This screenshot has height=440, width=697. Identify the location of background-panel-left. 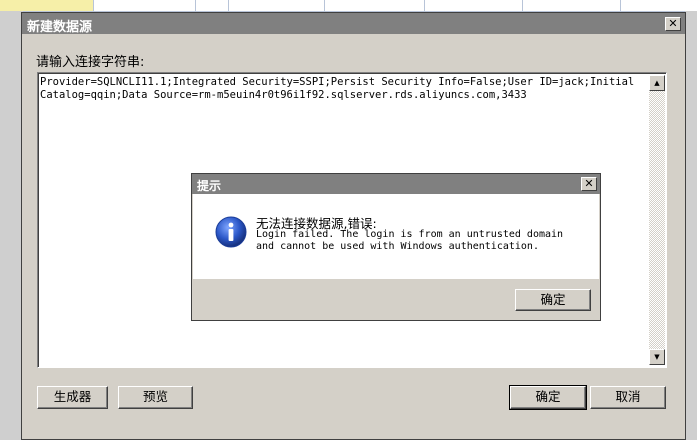
(11, 225).